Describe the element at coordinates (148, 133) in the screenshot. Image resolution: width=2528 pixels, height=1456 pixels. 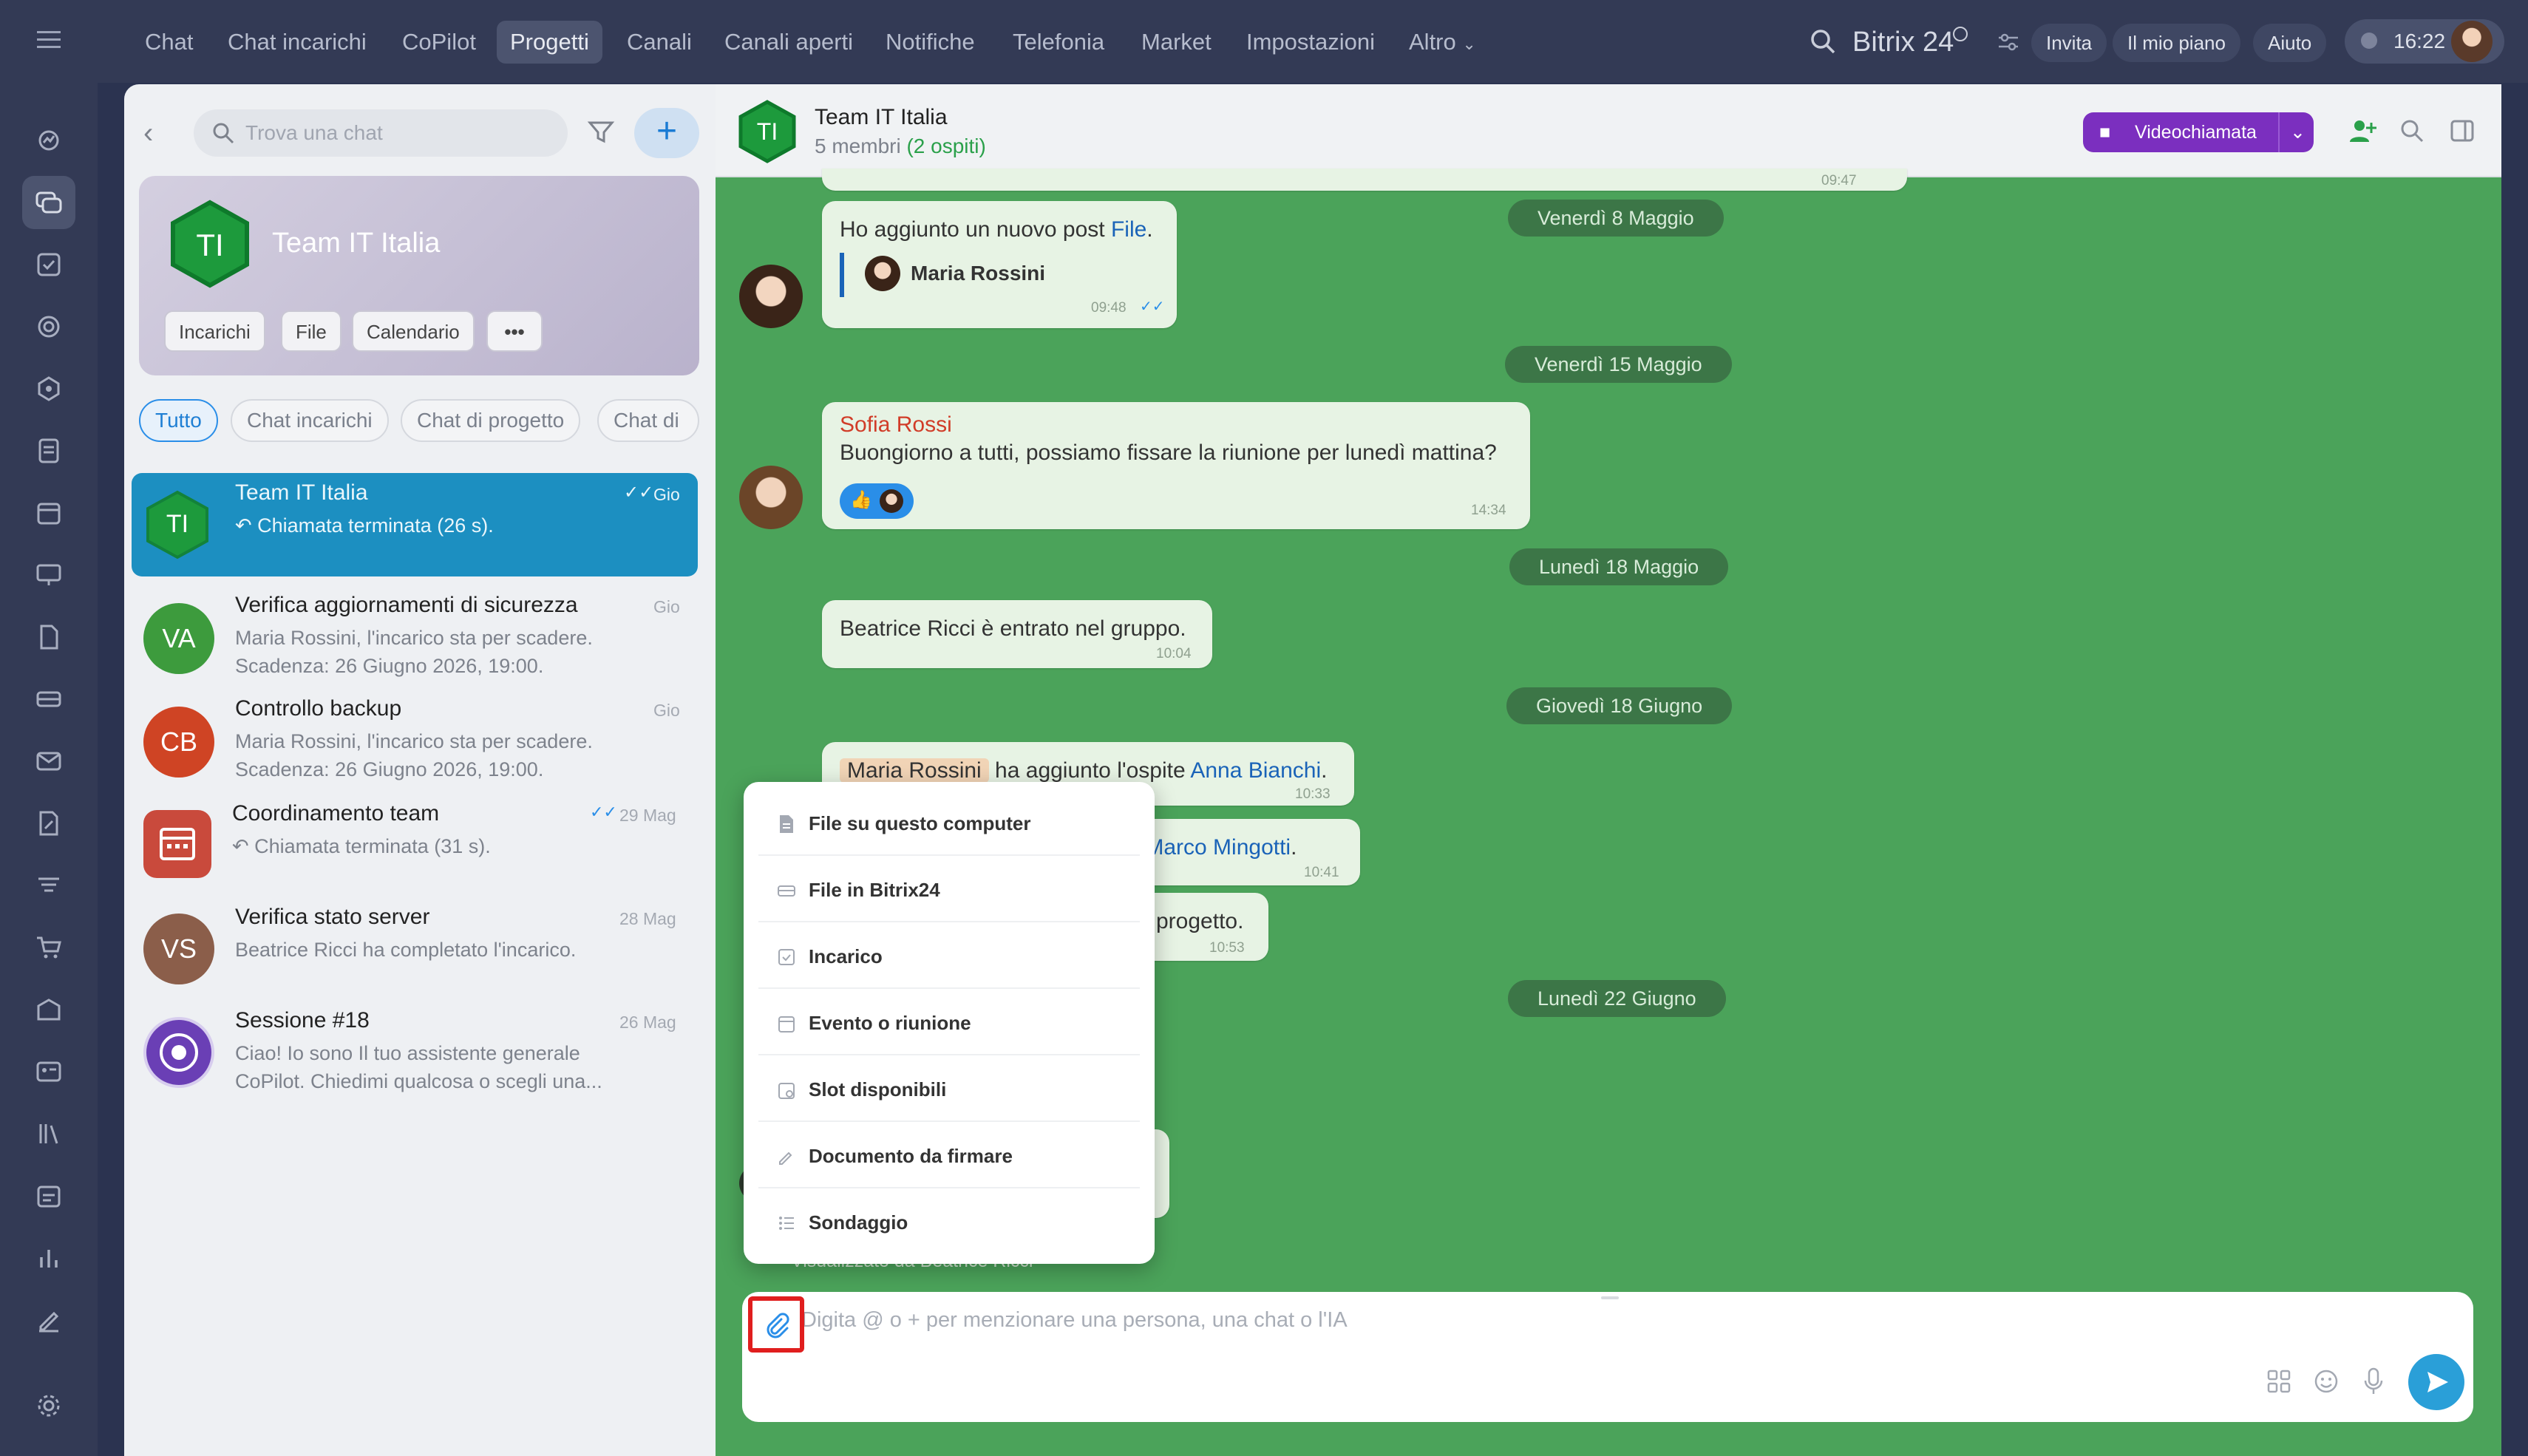
I see `back-arrow-icon: ‹` at that location.